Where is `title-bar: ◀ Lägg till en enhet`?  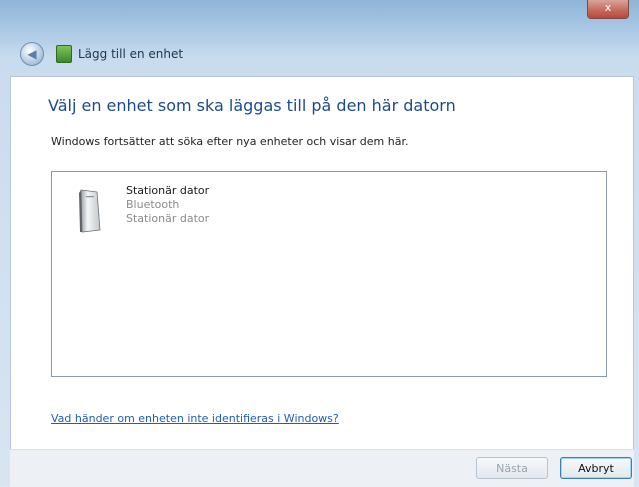
title-bar: ◀ Lägg till en enhet is located at coordinates (101, 54).